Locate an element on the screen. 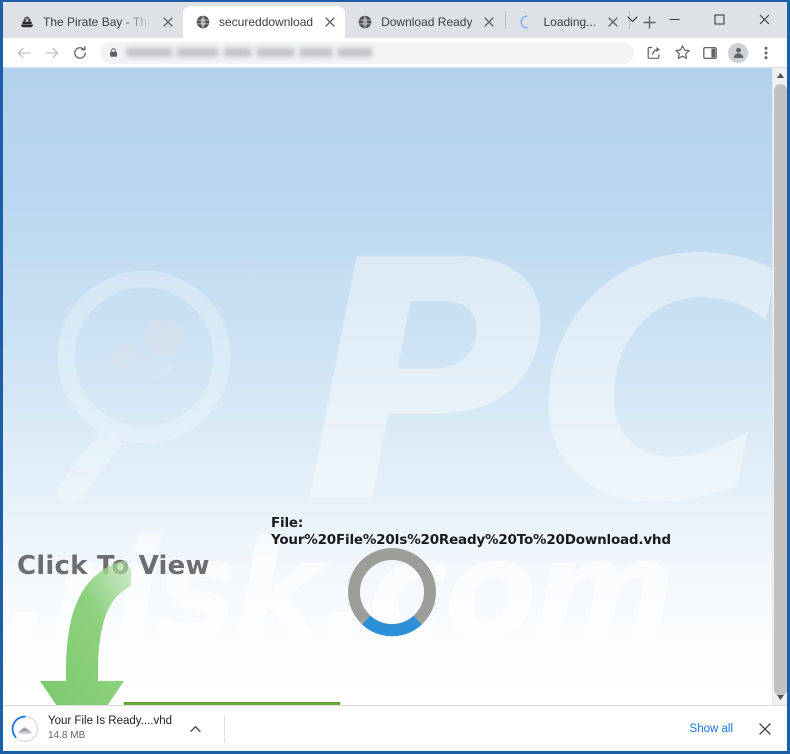 The image size is (790, 754). file-label-prefix: File: is located at coordinates (287, 523).